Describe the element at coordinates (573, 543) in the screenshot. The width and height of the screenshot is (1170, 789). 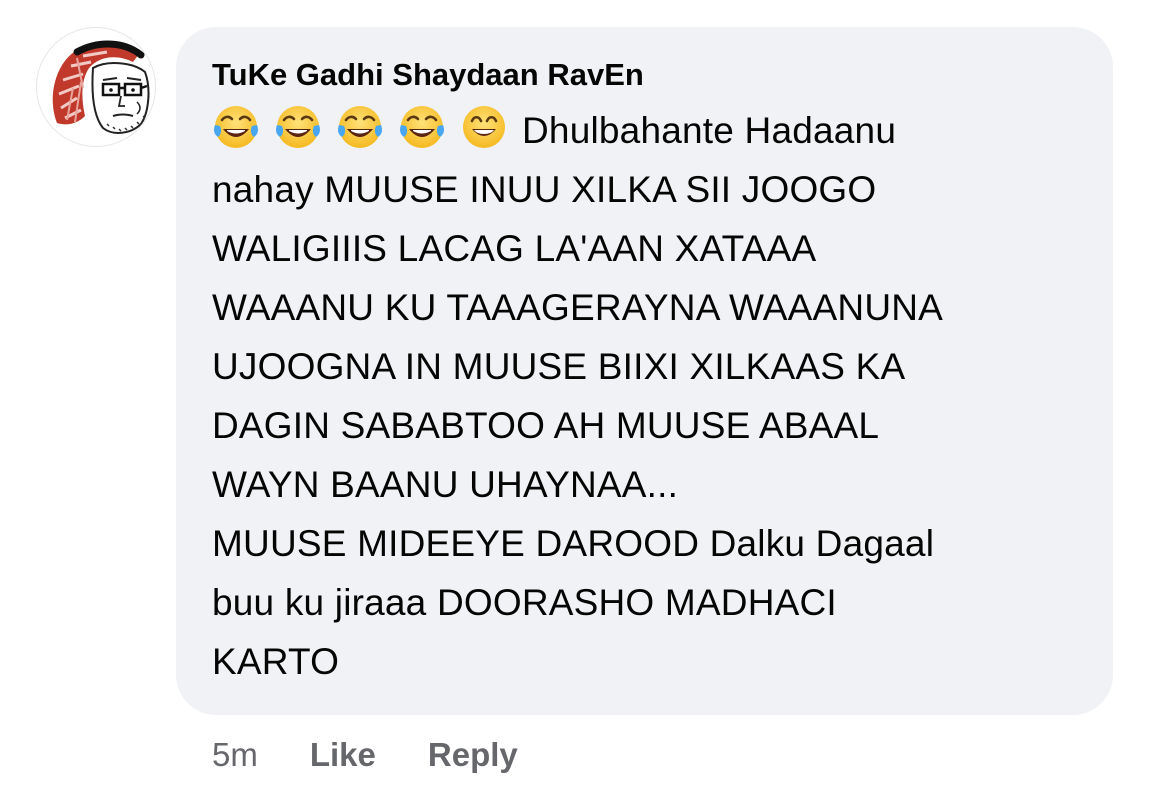
I see `comment-line-8: MUUSE MIDEEYE DAROOD Dalku Dagaal` at that location.